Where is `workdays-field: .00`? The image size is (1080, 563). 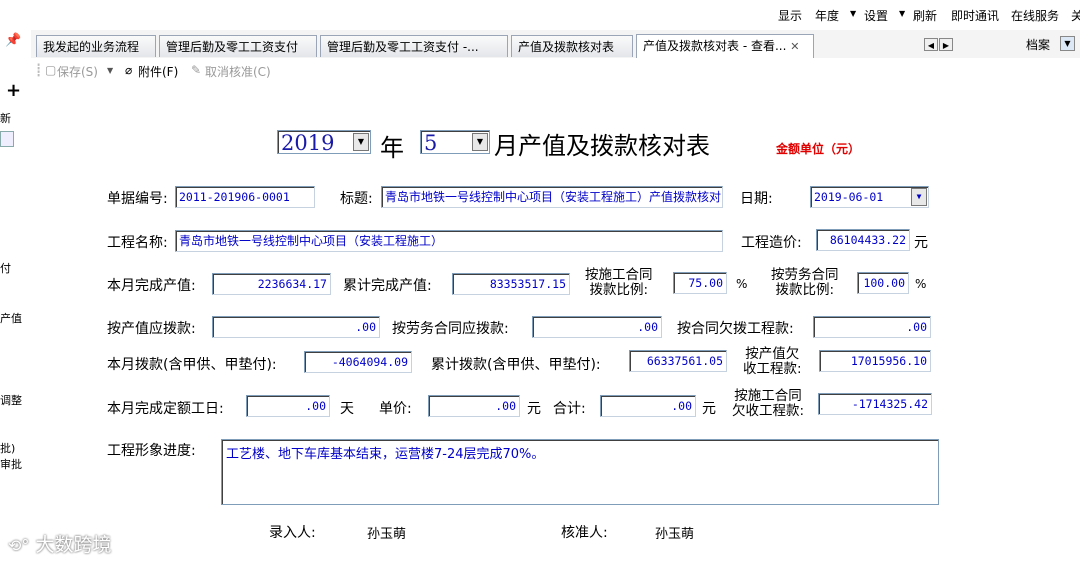
workdays-field: .00 is located at coordinates (288, 406).